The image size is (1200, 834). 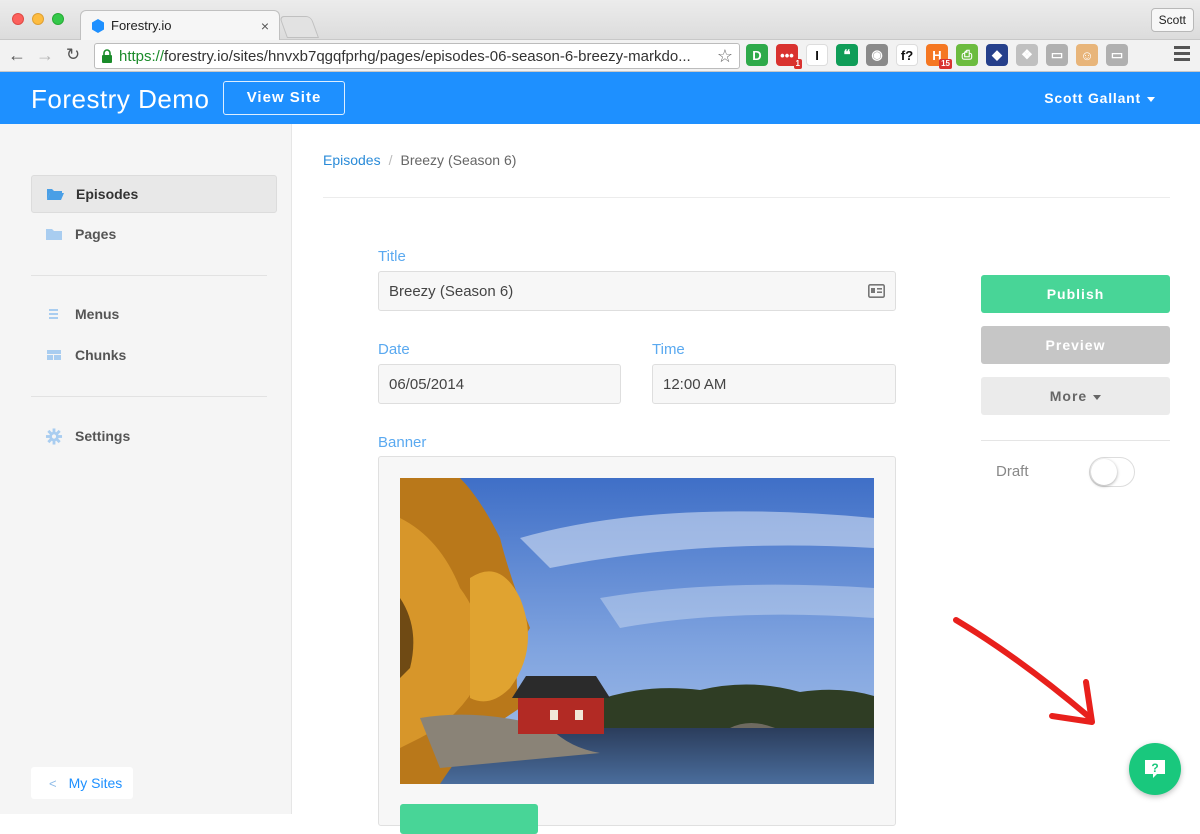 I want to click on hubspot-icon: H 15, so click(x=939, y=56).